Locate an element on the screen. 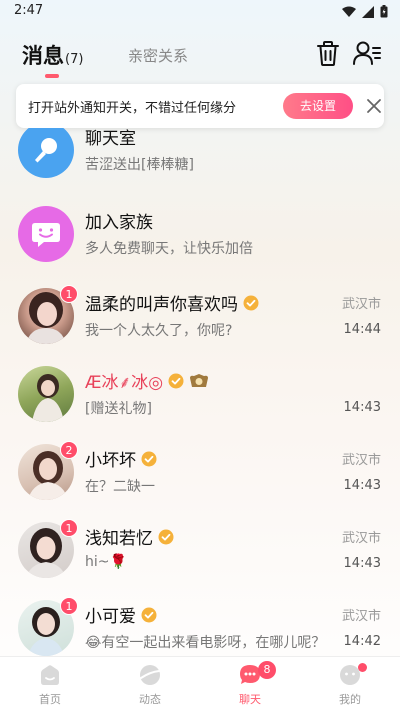  smiley-chat-icon is located at coordinates (46, 235).